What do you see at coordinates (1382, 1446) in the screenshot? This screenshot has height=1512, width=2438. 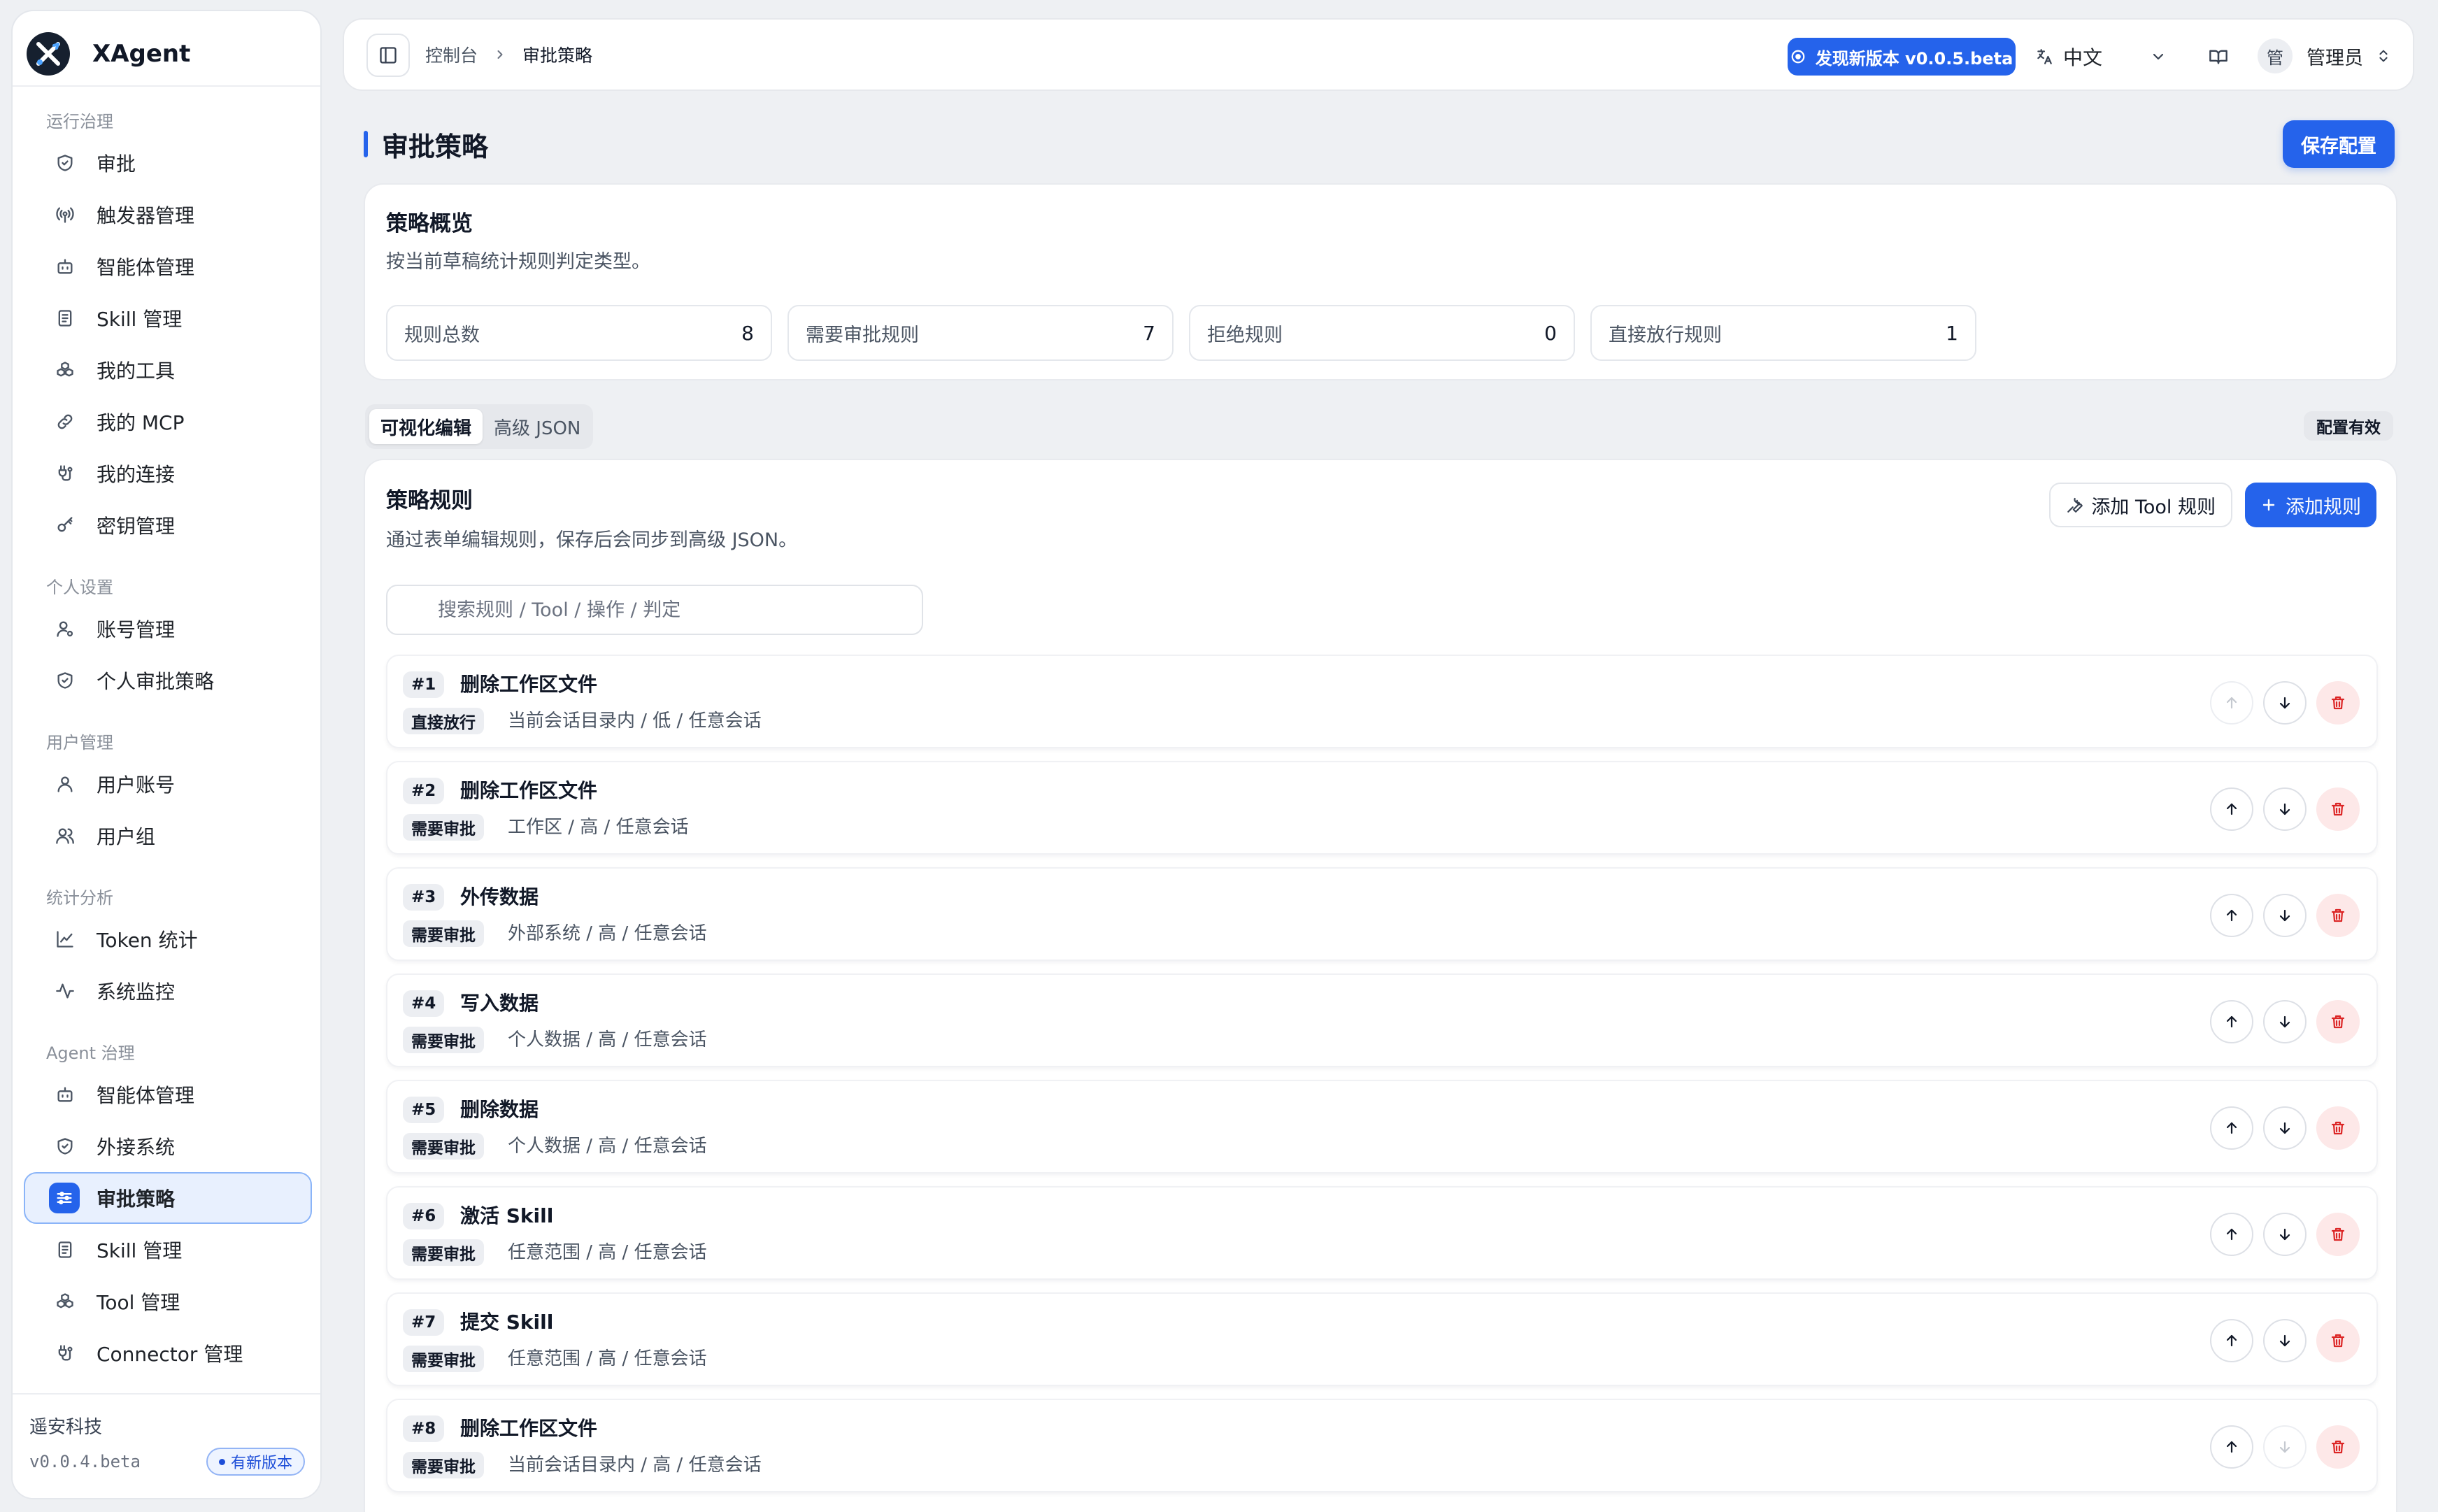 I see `rule-row: #8 删除工作区文件 需要审批 当前会话目录内 / 高 / 任意会话` at bounding box center [1382, 1446].